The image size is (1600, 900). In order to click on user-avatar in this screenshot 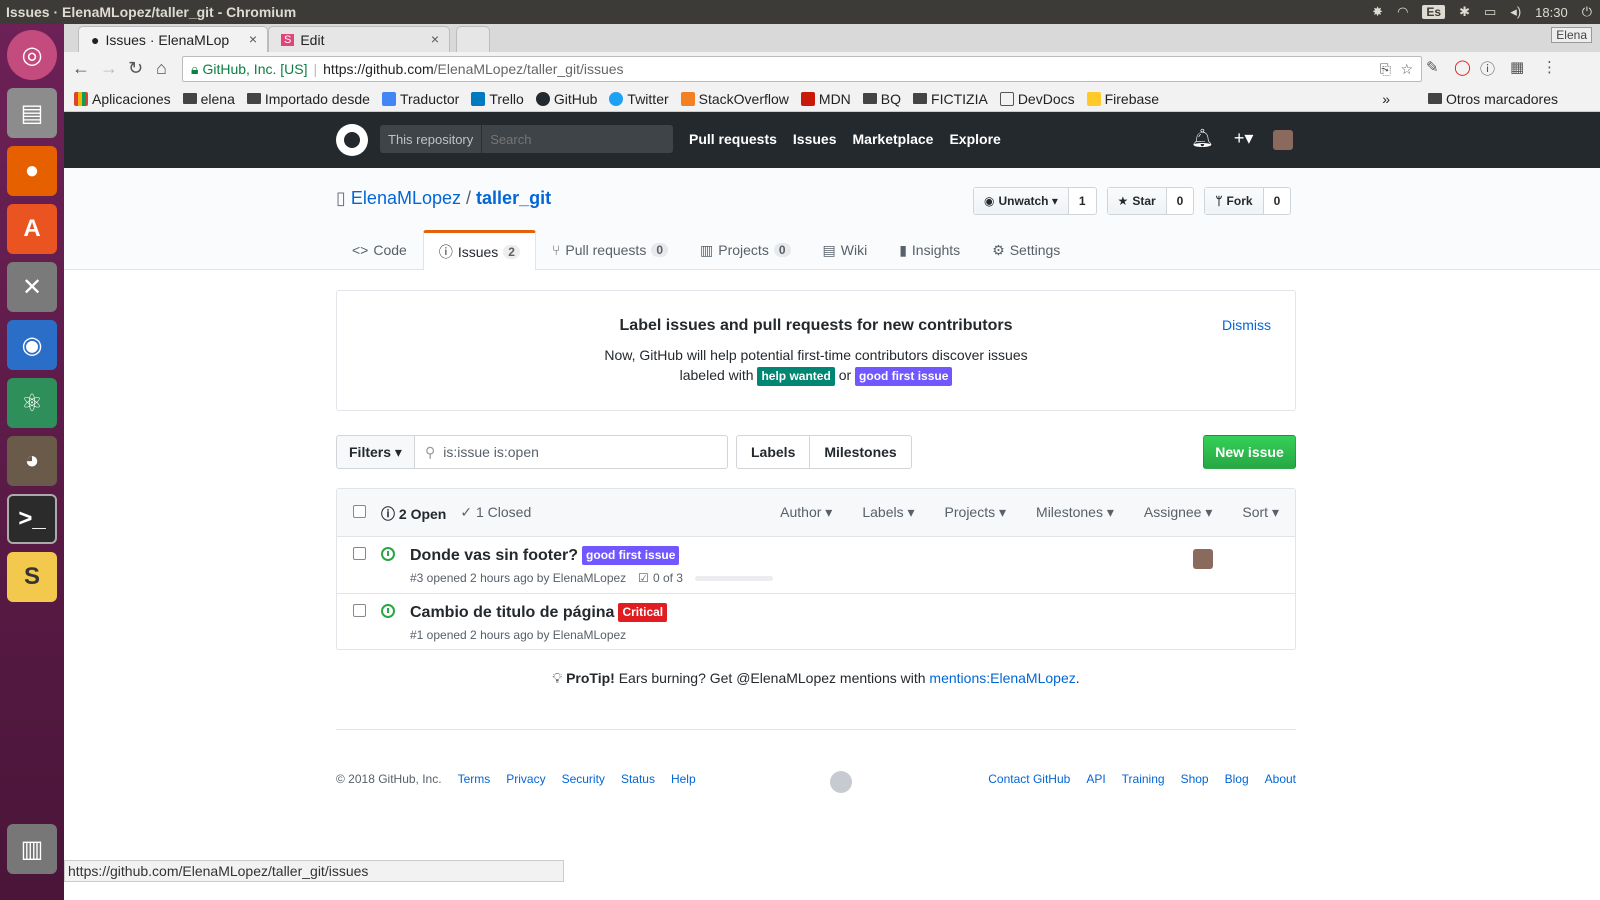, I will do `click(1283, 140)`.